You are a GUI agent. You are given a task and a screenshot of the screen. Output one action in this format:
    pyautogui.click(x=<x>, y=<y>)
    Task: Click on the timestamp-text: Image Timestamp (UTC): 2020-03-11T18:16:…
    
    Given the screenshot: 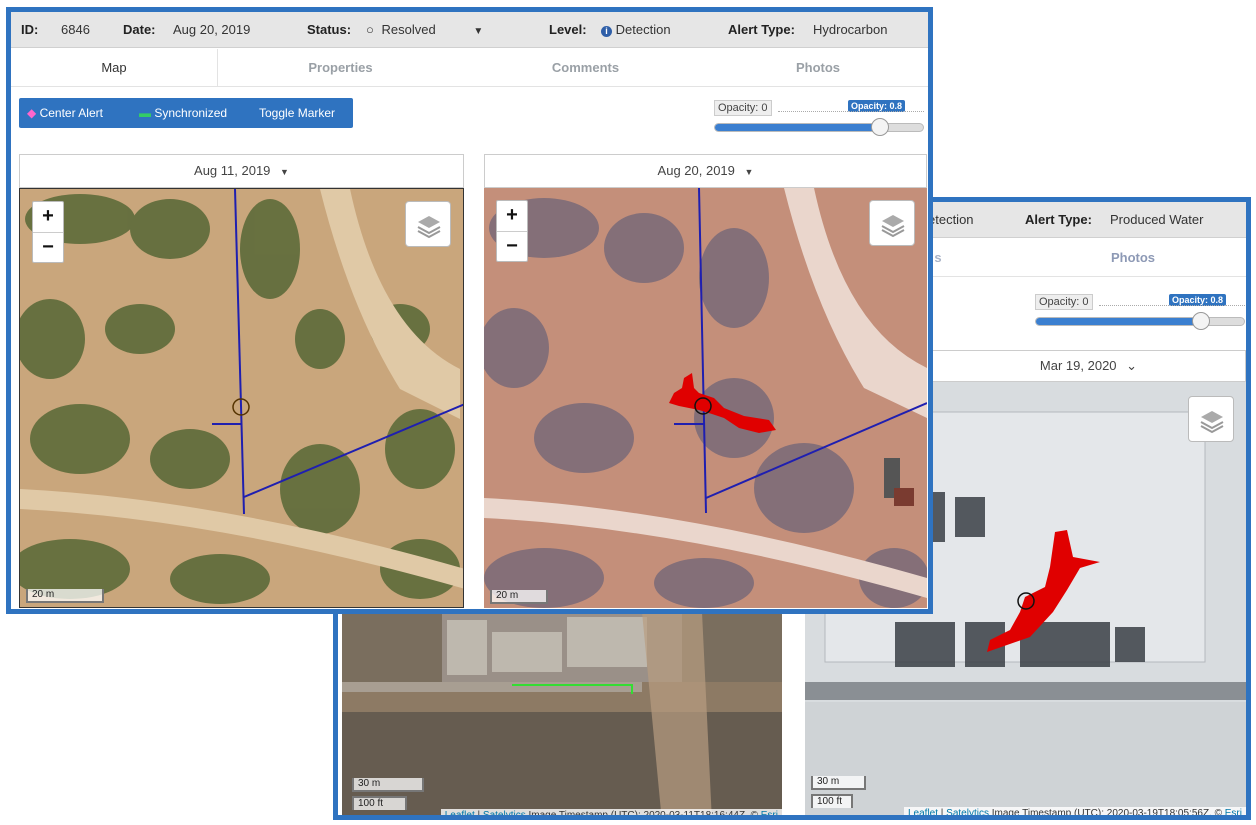 What is the action you would take?
    pyautogui.click(x=643, y=815)
    